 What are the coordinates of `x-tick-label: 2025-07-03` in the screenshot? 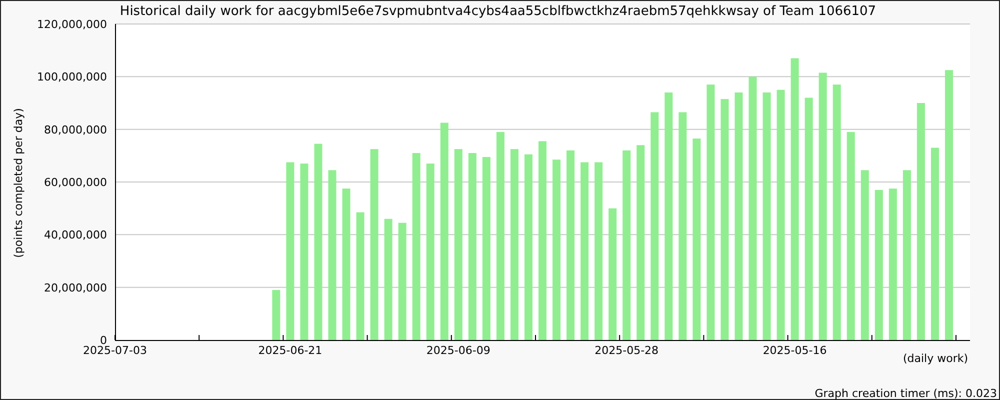 It's located at (115, 350).